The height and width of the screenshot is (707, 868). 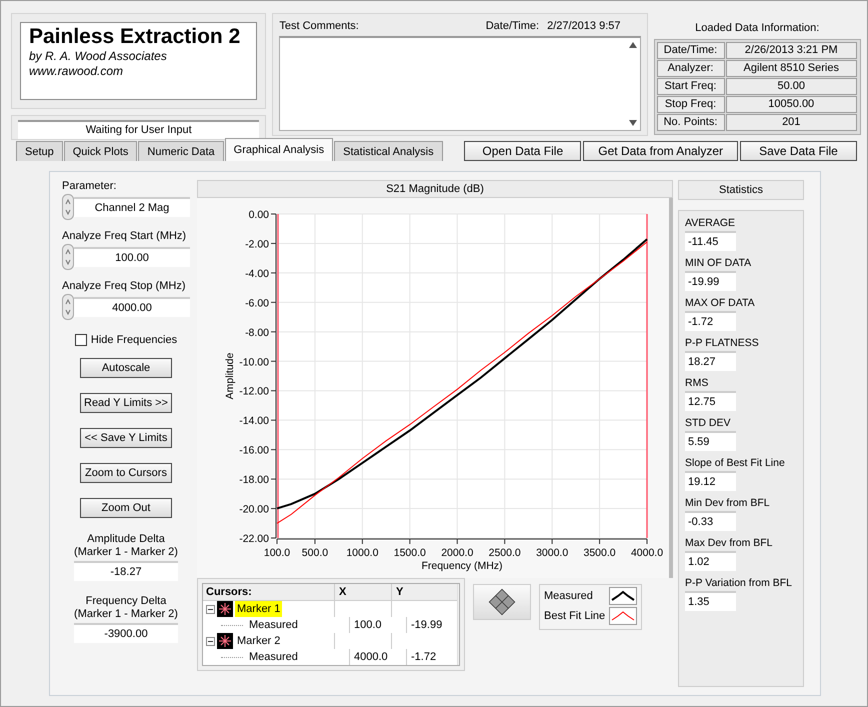 What do you see at coordinates (257, 244) in the screenshot?
I see `tick-label: -2.00` at bounding box center [257, 244].